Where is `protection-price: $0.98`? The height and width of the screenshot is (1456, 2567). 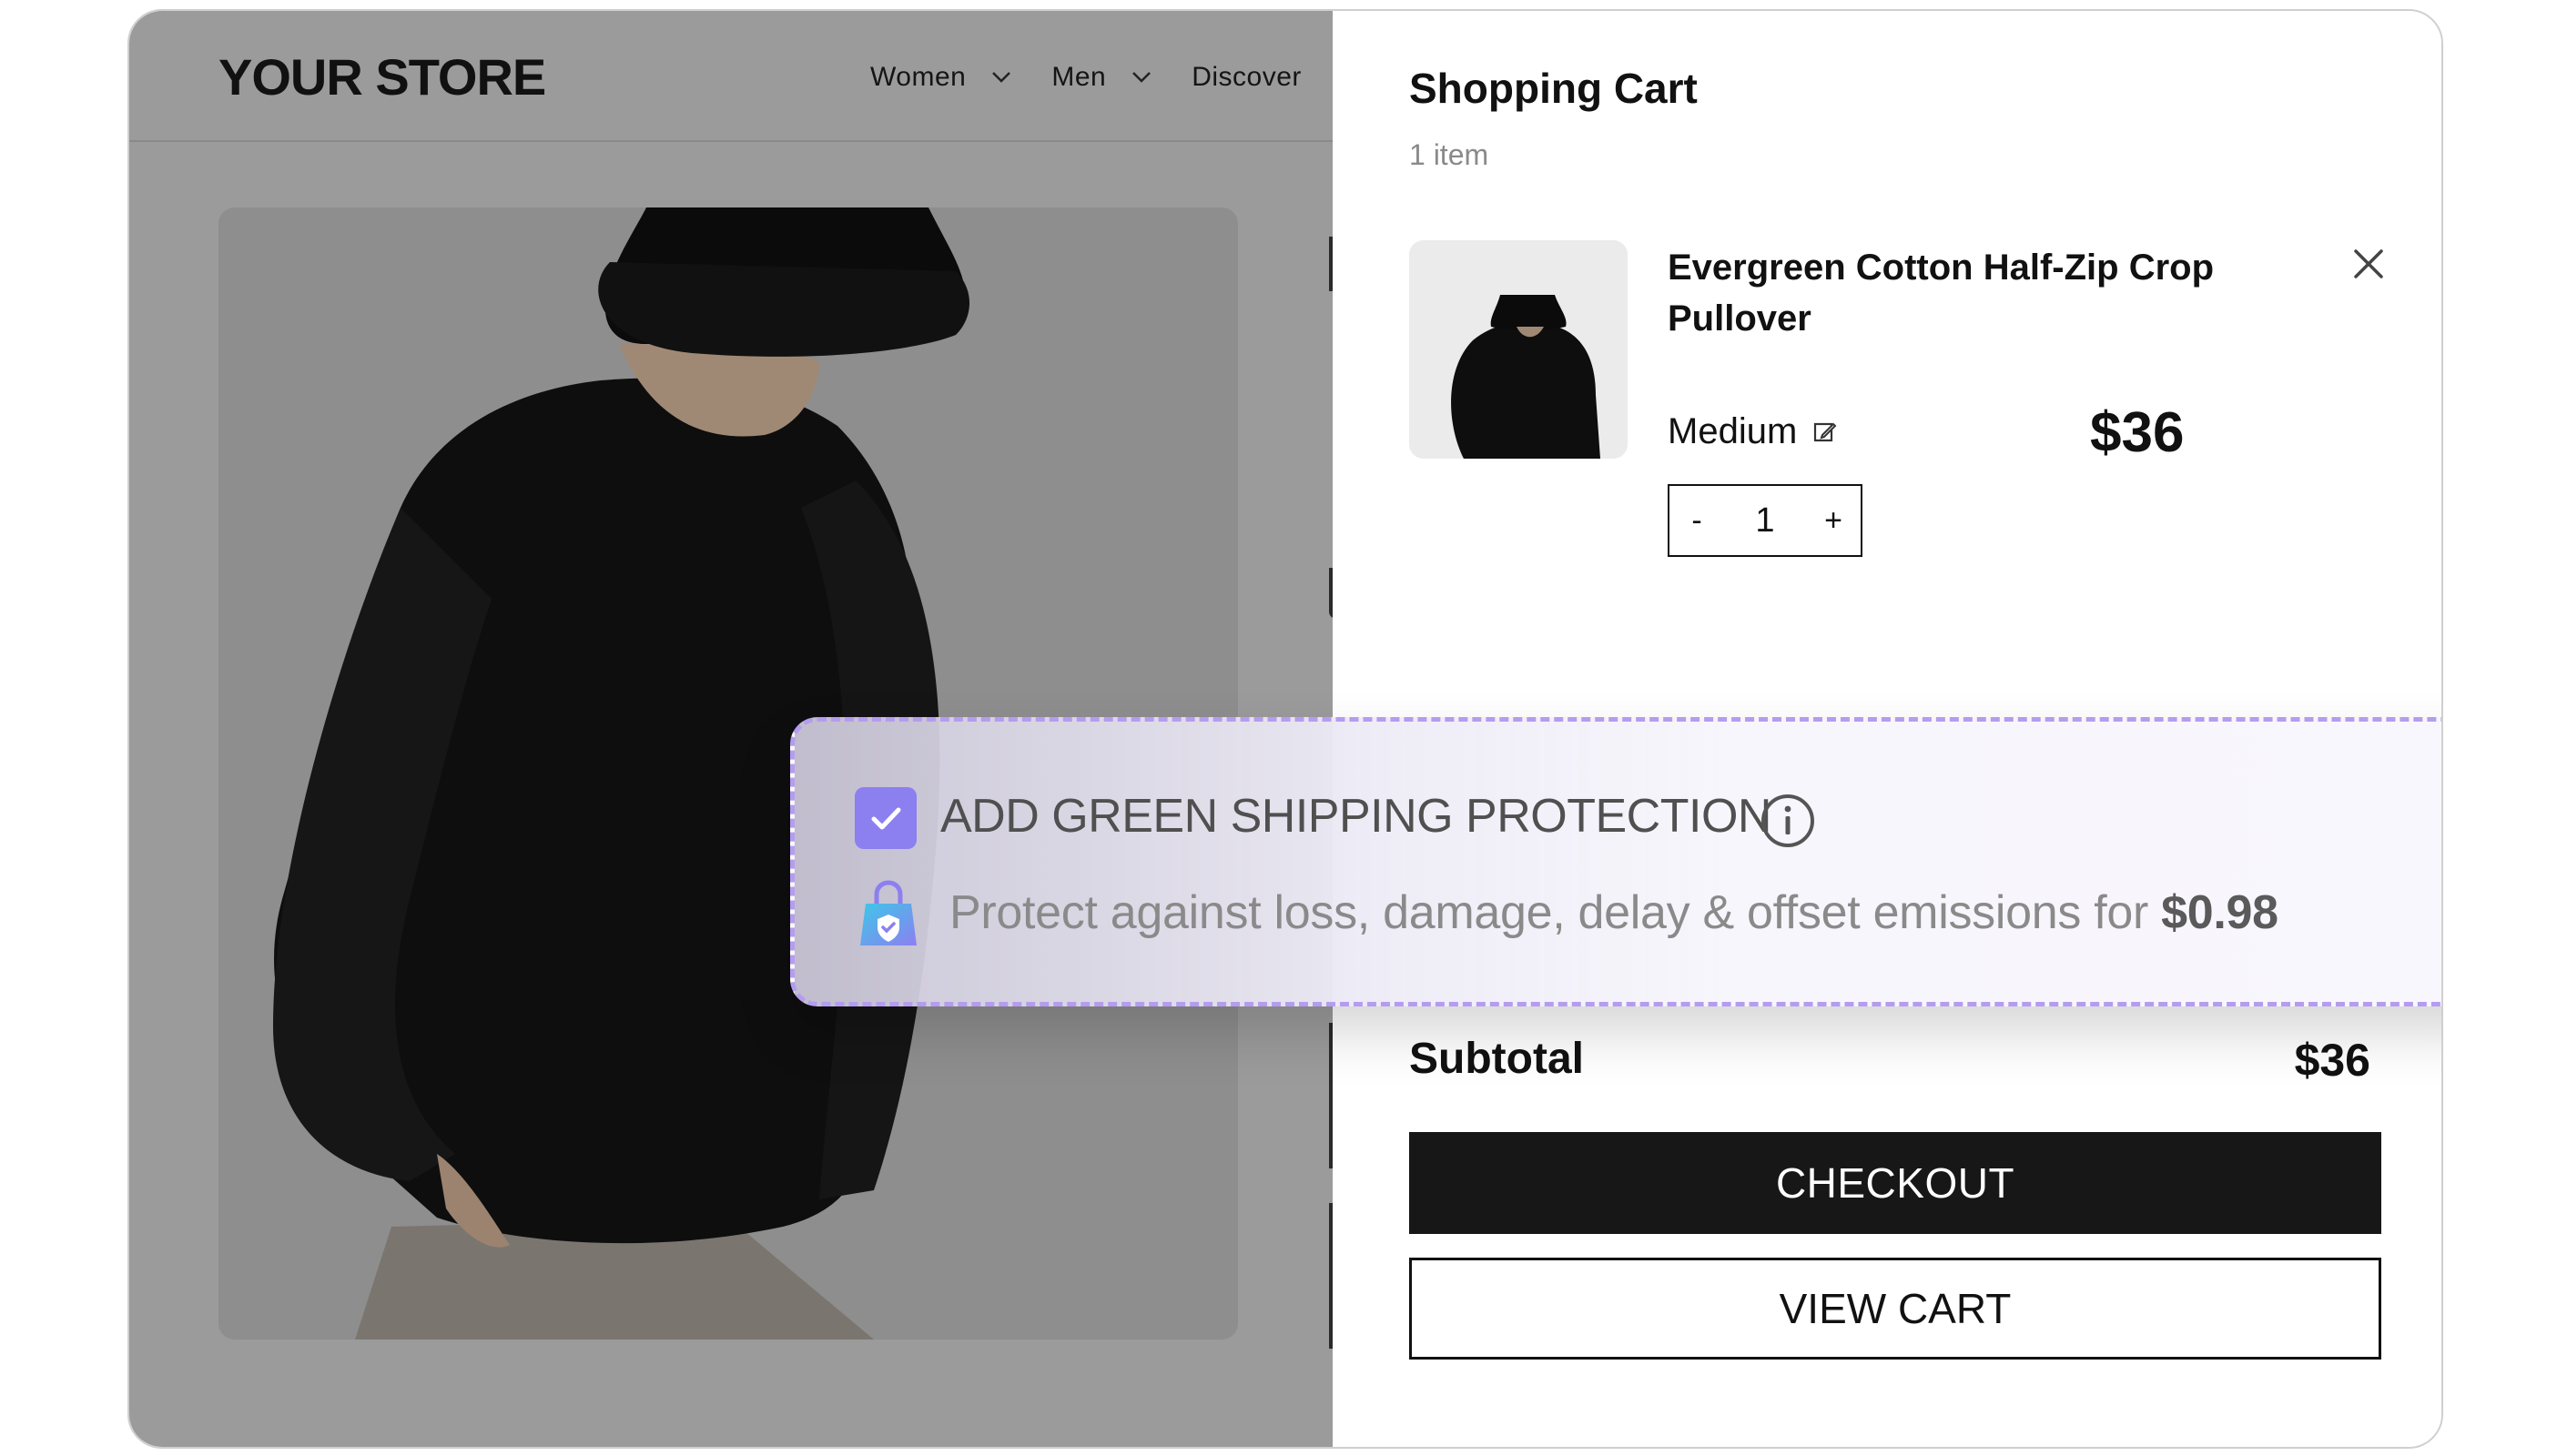 protection-price: $0.98 is located at coordinates (2219, 913).